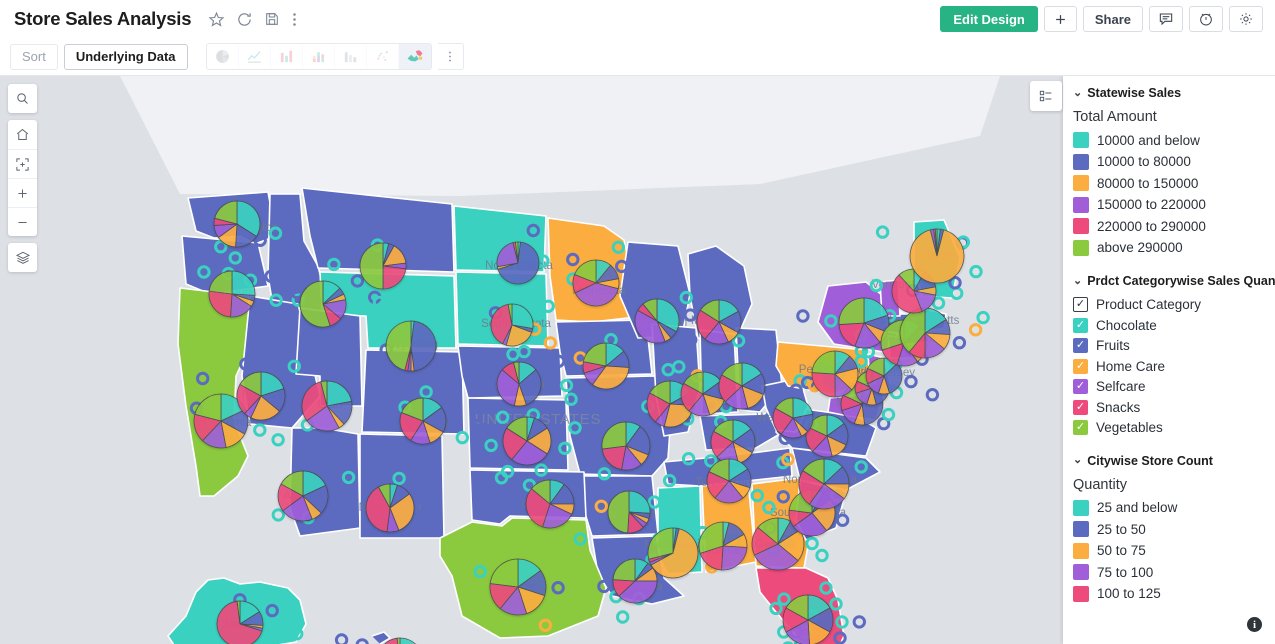  I want to click on scatter-chart-icon, so click(383, 56).